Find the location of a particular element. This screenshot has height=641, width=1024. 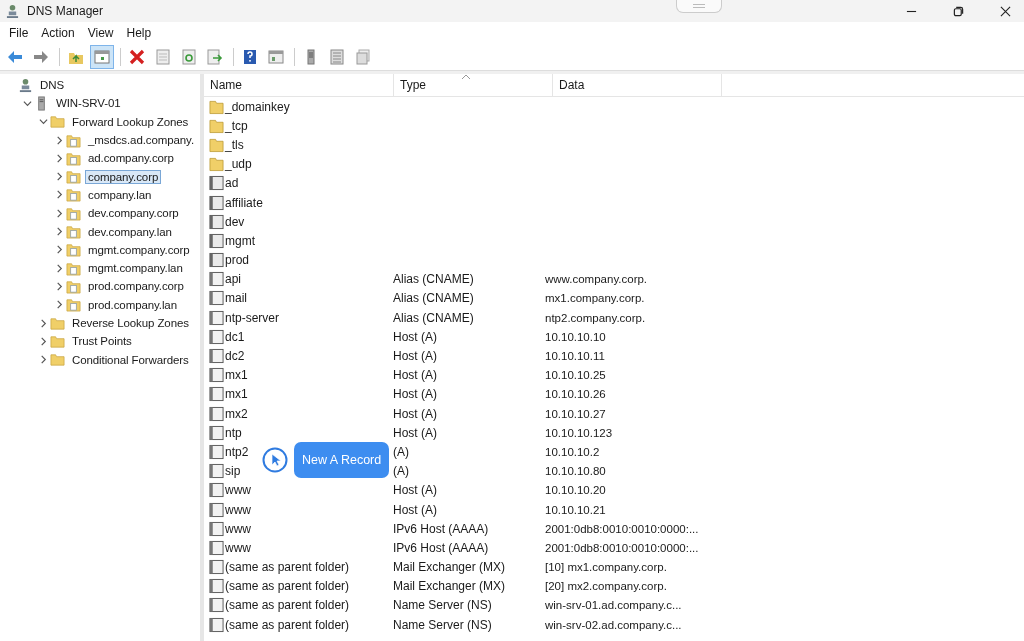

tree-item: company.corp is located at coordinates (123, 176).